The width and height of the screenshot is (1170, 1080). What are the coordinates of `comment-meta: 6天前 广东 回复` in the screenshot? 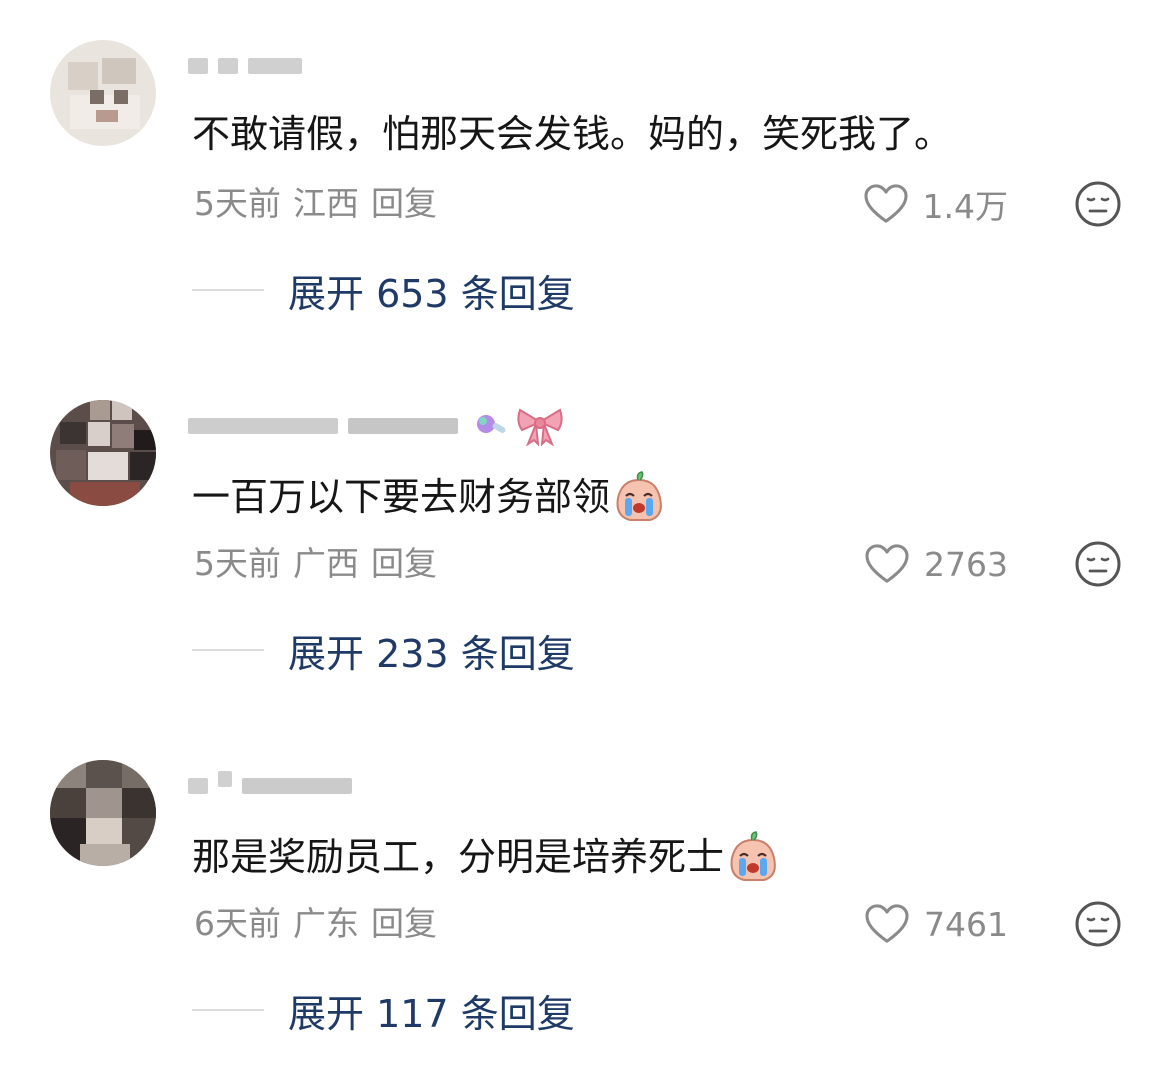 It's located at (321, 924).